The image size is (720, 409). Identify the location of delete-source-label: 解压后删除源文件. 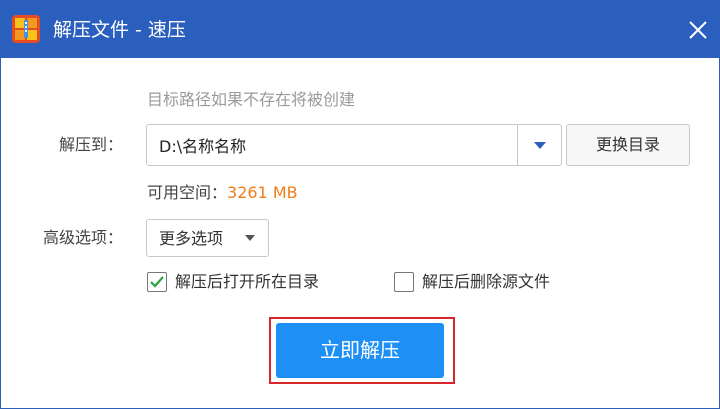
(486, 282).